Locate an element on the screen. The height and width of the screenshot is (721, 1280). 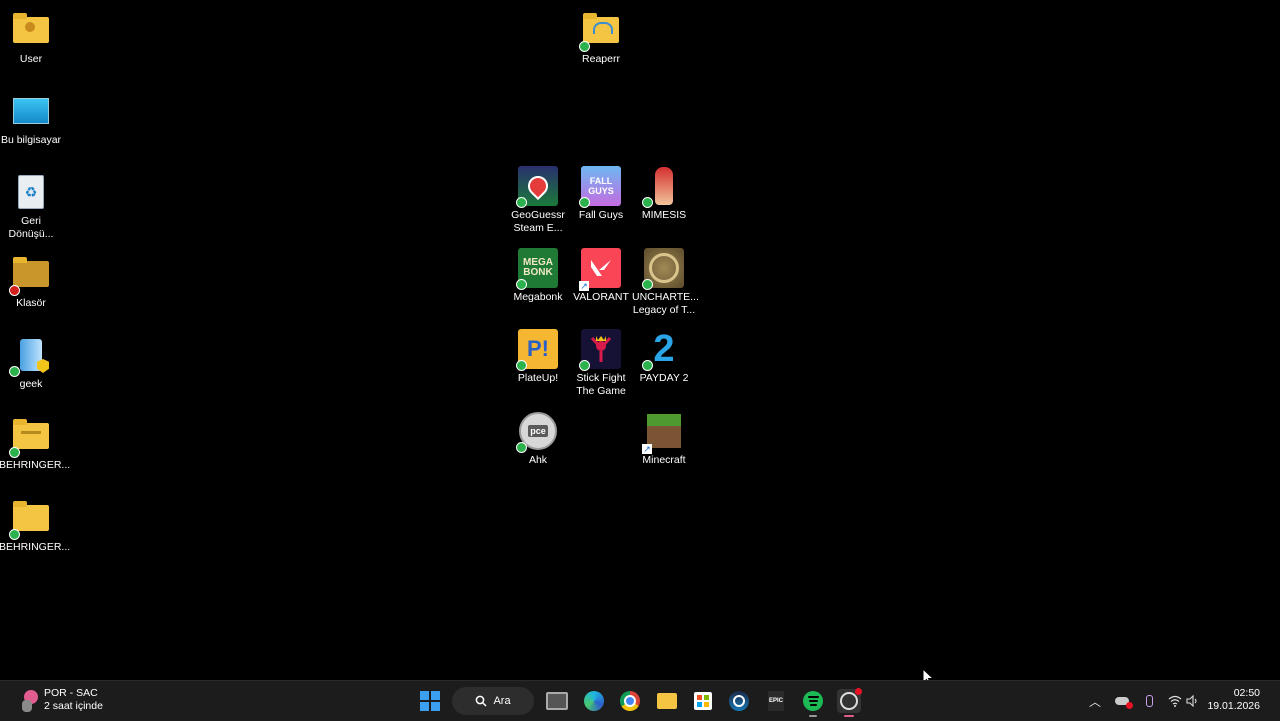
desktop-icon-this-pc: Bu bilgisayar is located at coordinates (31, 117).